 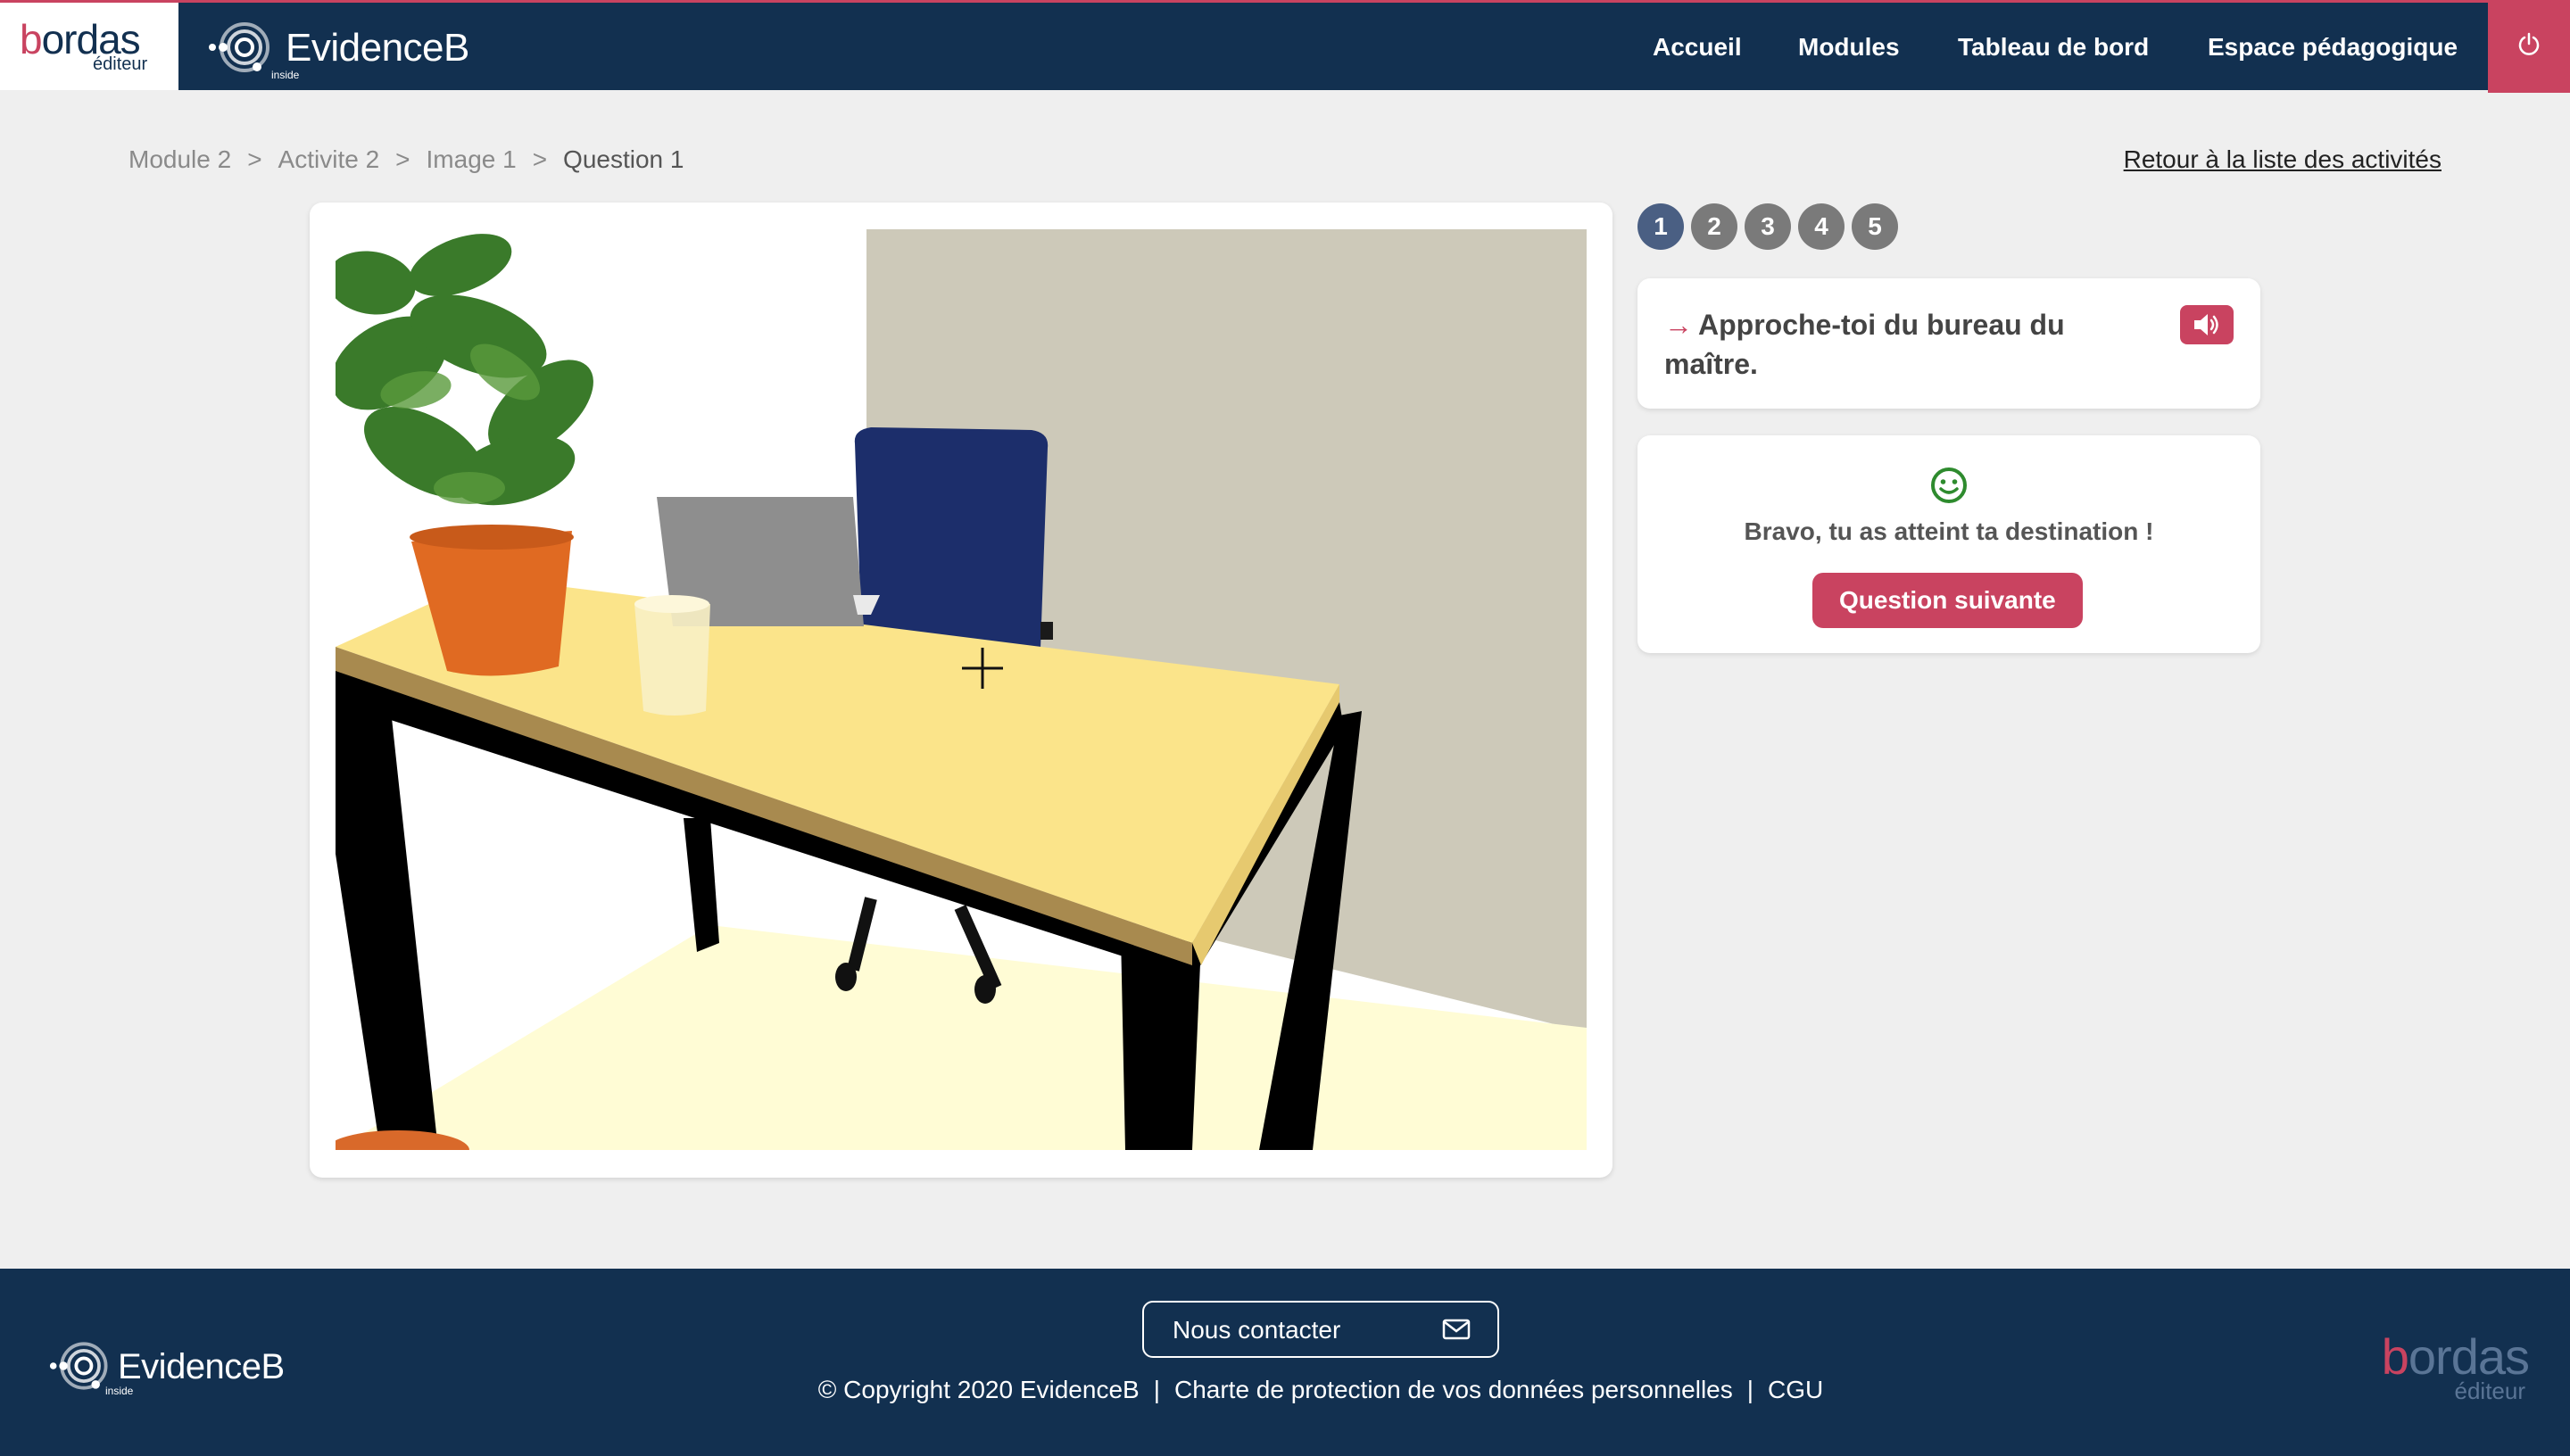 What do you see at coordinates (1821, 226) in the screenshot?
I see `page-dot-4: 4` at bounding box center [1821, 226].